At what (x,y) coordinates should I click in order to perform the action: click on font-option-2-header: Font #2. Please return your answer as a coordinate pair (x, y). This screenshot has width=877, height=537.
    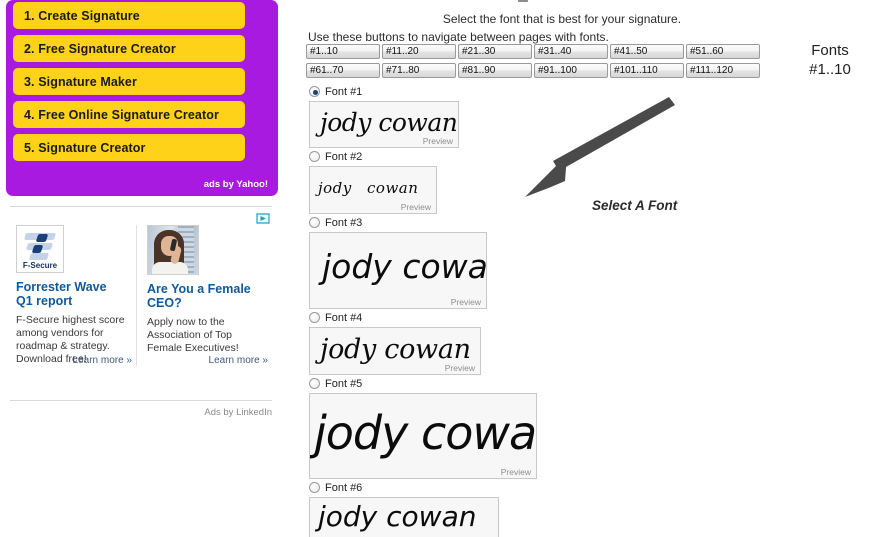
    Looking at the image, I should click on (456, 156).